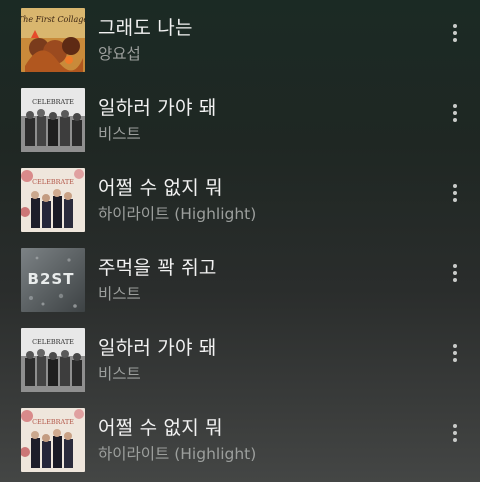 The image size is (480, 482). I want to click on album-art-caption: B2ST, so click(51, 279).